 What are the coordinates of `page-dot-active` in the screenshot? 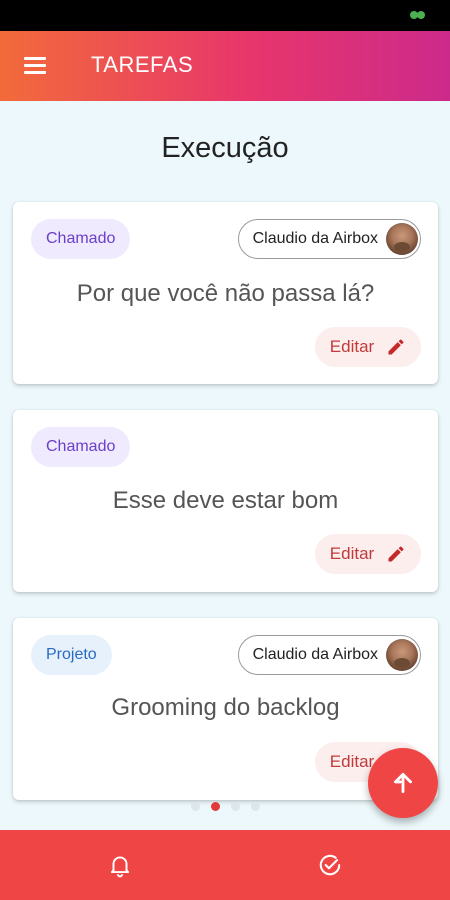 It's located at (215, 806).